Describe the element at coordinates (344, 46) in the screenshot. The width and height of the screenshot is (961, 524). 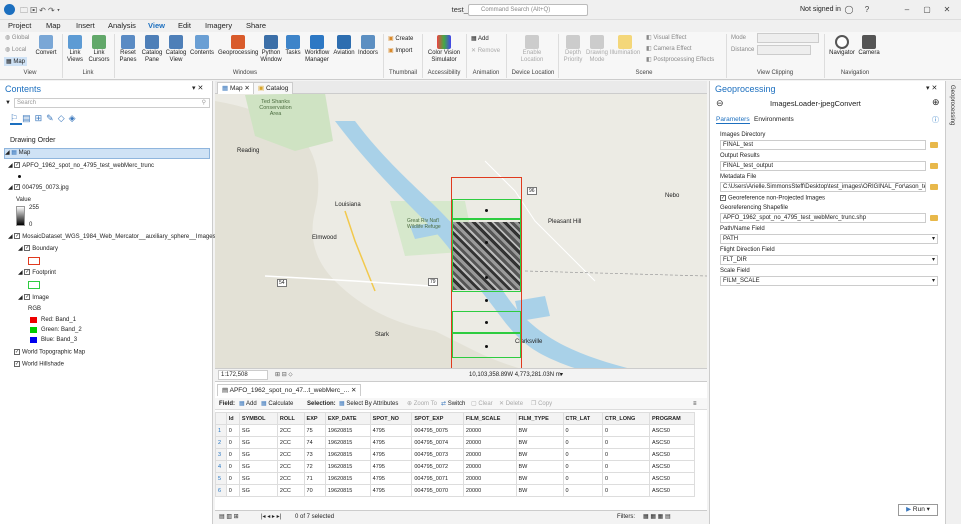
I see `aviation-button: Aviation` at that location.